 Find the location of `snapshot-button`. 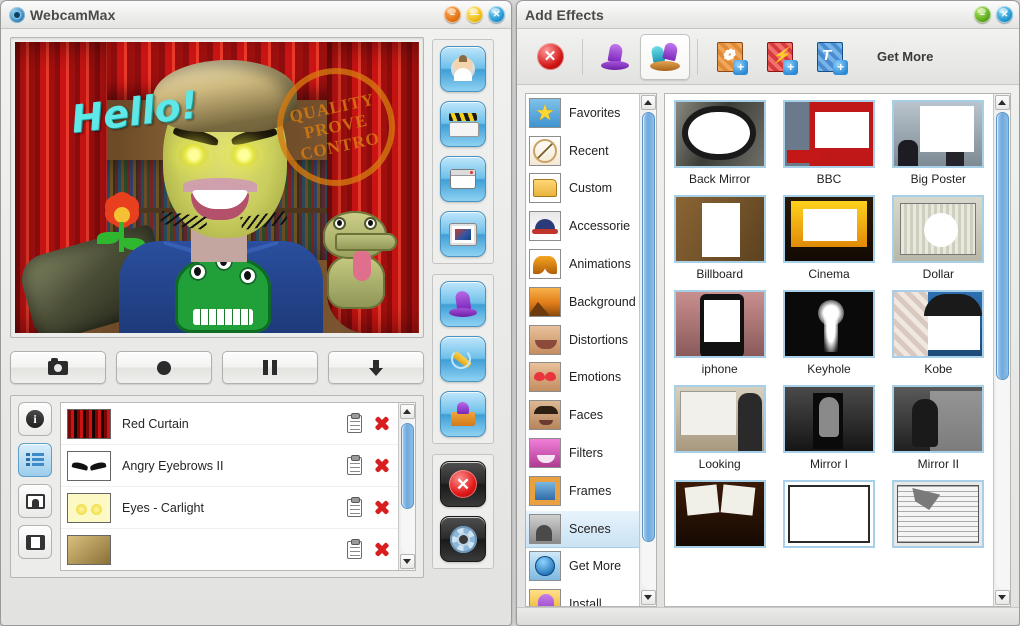

snapshot-button is located at coordinates (58, 367).